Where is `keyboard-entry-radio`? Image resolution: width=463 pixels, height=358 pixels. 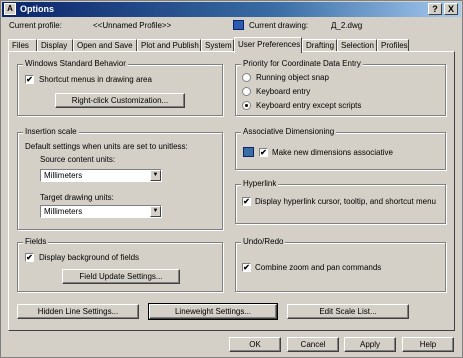
keyboard-entry-radio is located at coordinates (246, 91).